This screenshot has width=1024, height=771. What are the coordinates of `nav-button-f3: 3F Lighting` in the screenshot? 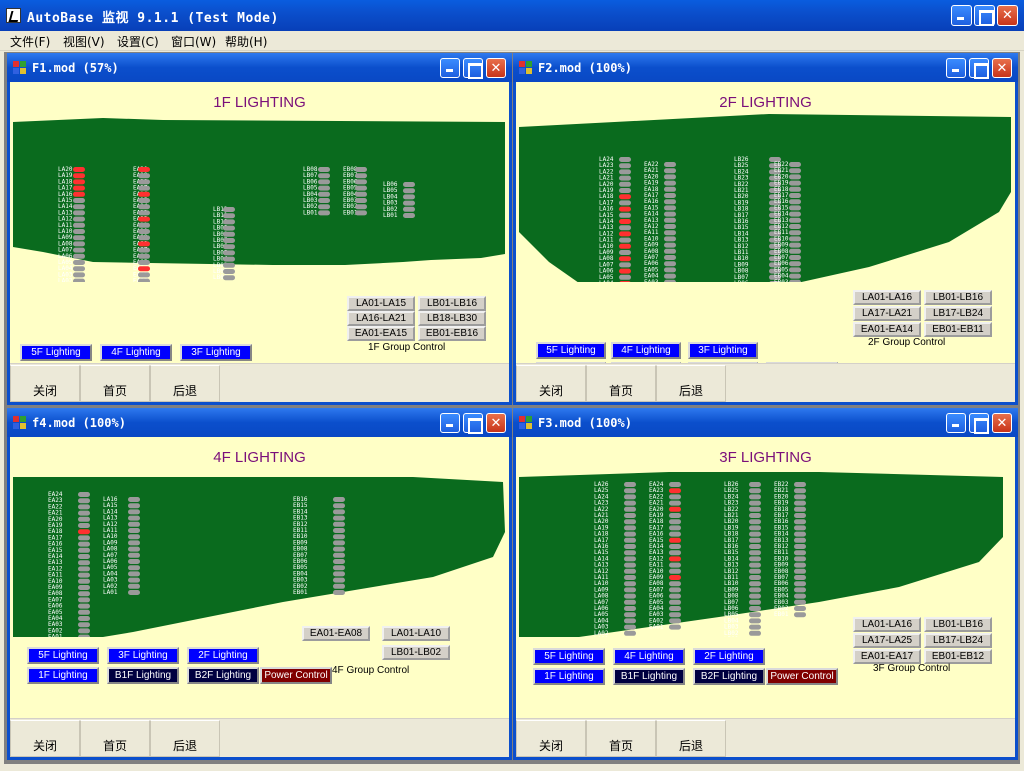 It's located at (723, 350).